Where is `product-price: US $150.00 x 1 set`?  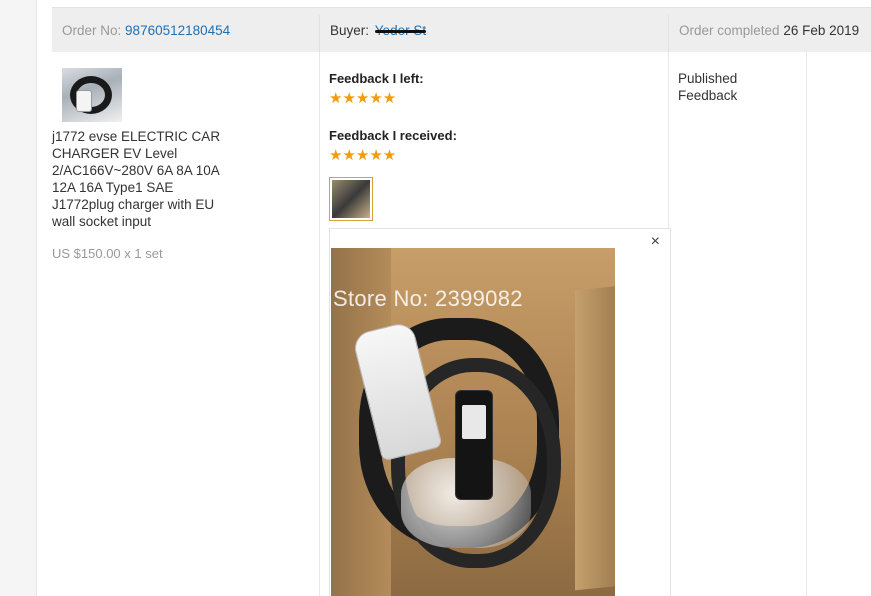
product-price: US $150.00 x 1 set is located at coordinates (107, 253).